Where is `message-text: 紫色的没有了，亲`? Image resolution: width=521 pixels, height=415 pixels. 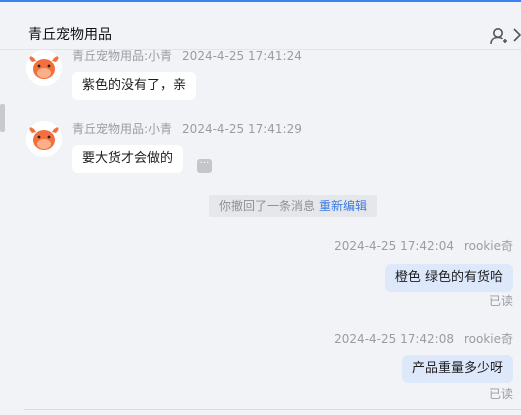 message-text: 紫色的没有了，亲 is located at coordinates (134, 85).